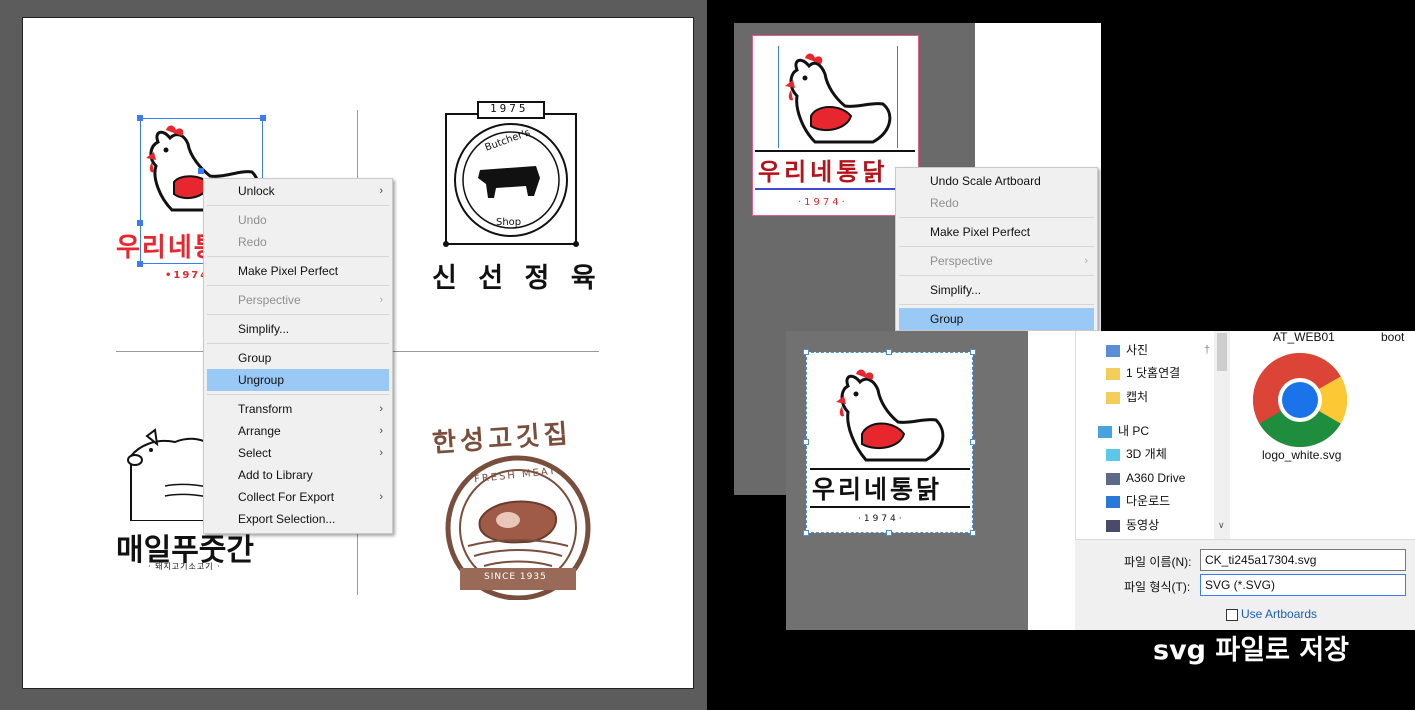  Describe the element at coordinates (286, 497) in the screenshot. I see `menu-item-label: Collect For Export` at that location.